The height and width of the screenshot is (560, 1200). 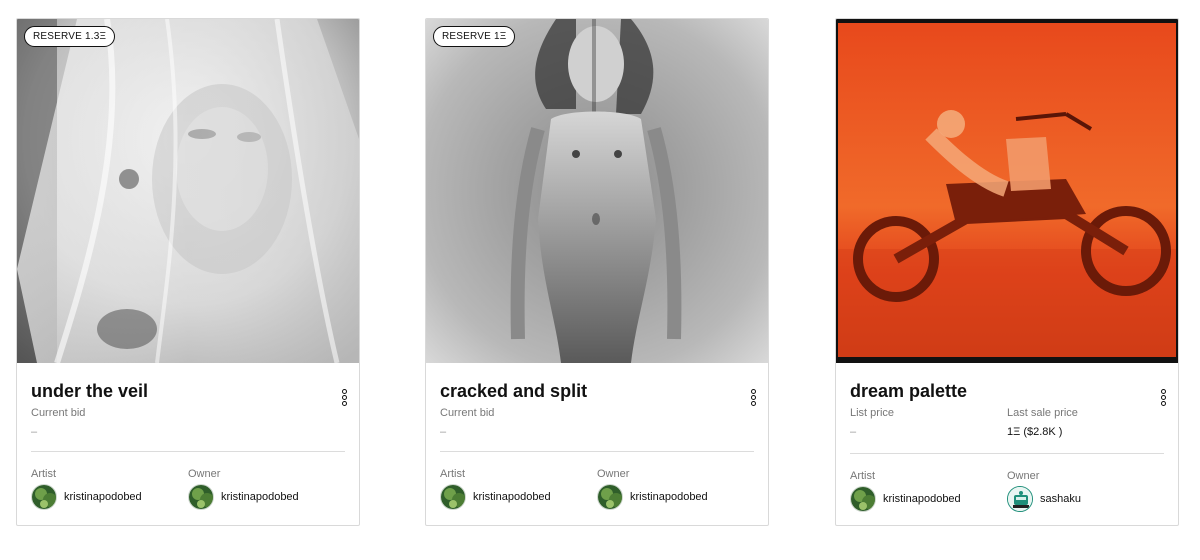 What do you see at coordinates (908, 391) in the screenshot?
I see `artwork-title: dream palette` at bounding box center [908, 391].